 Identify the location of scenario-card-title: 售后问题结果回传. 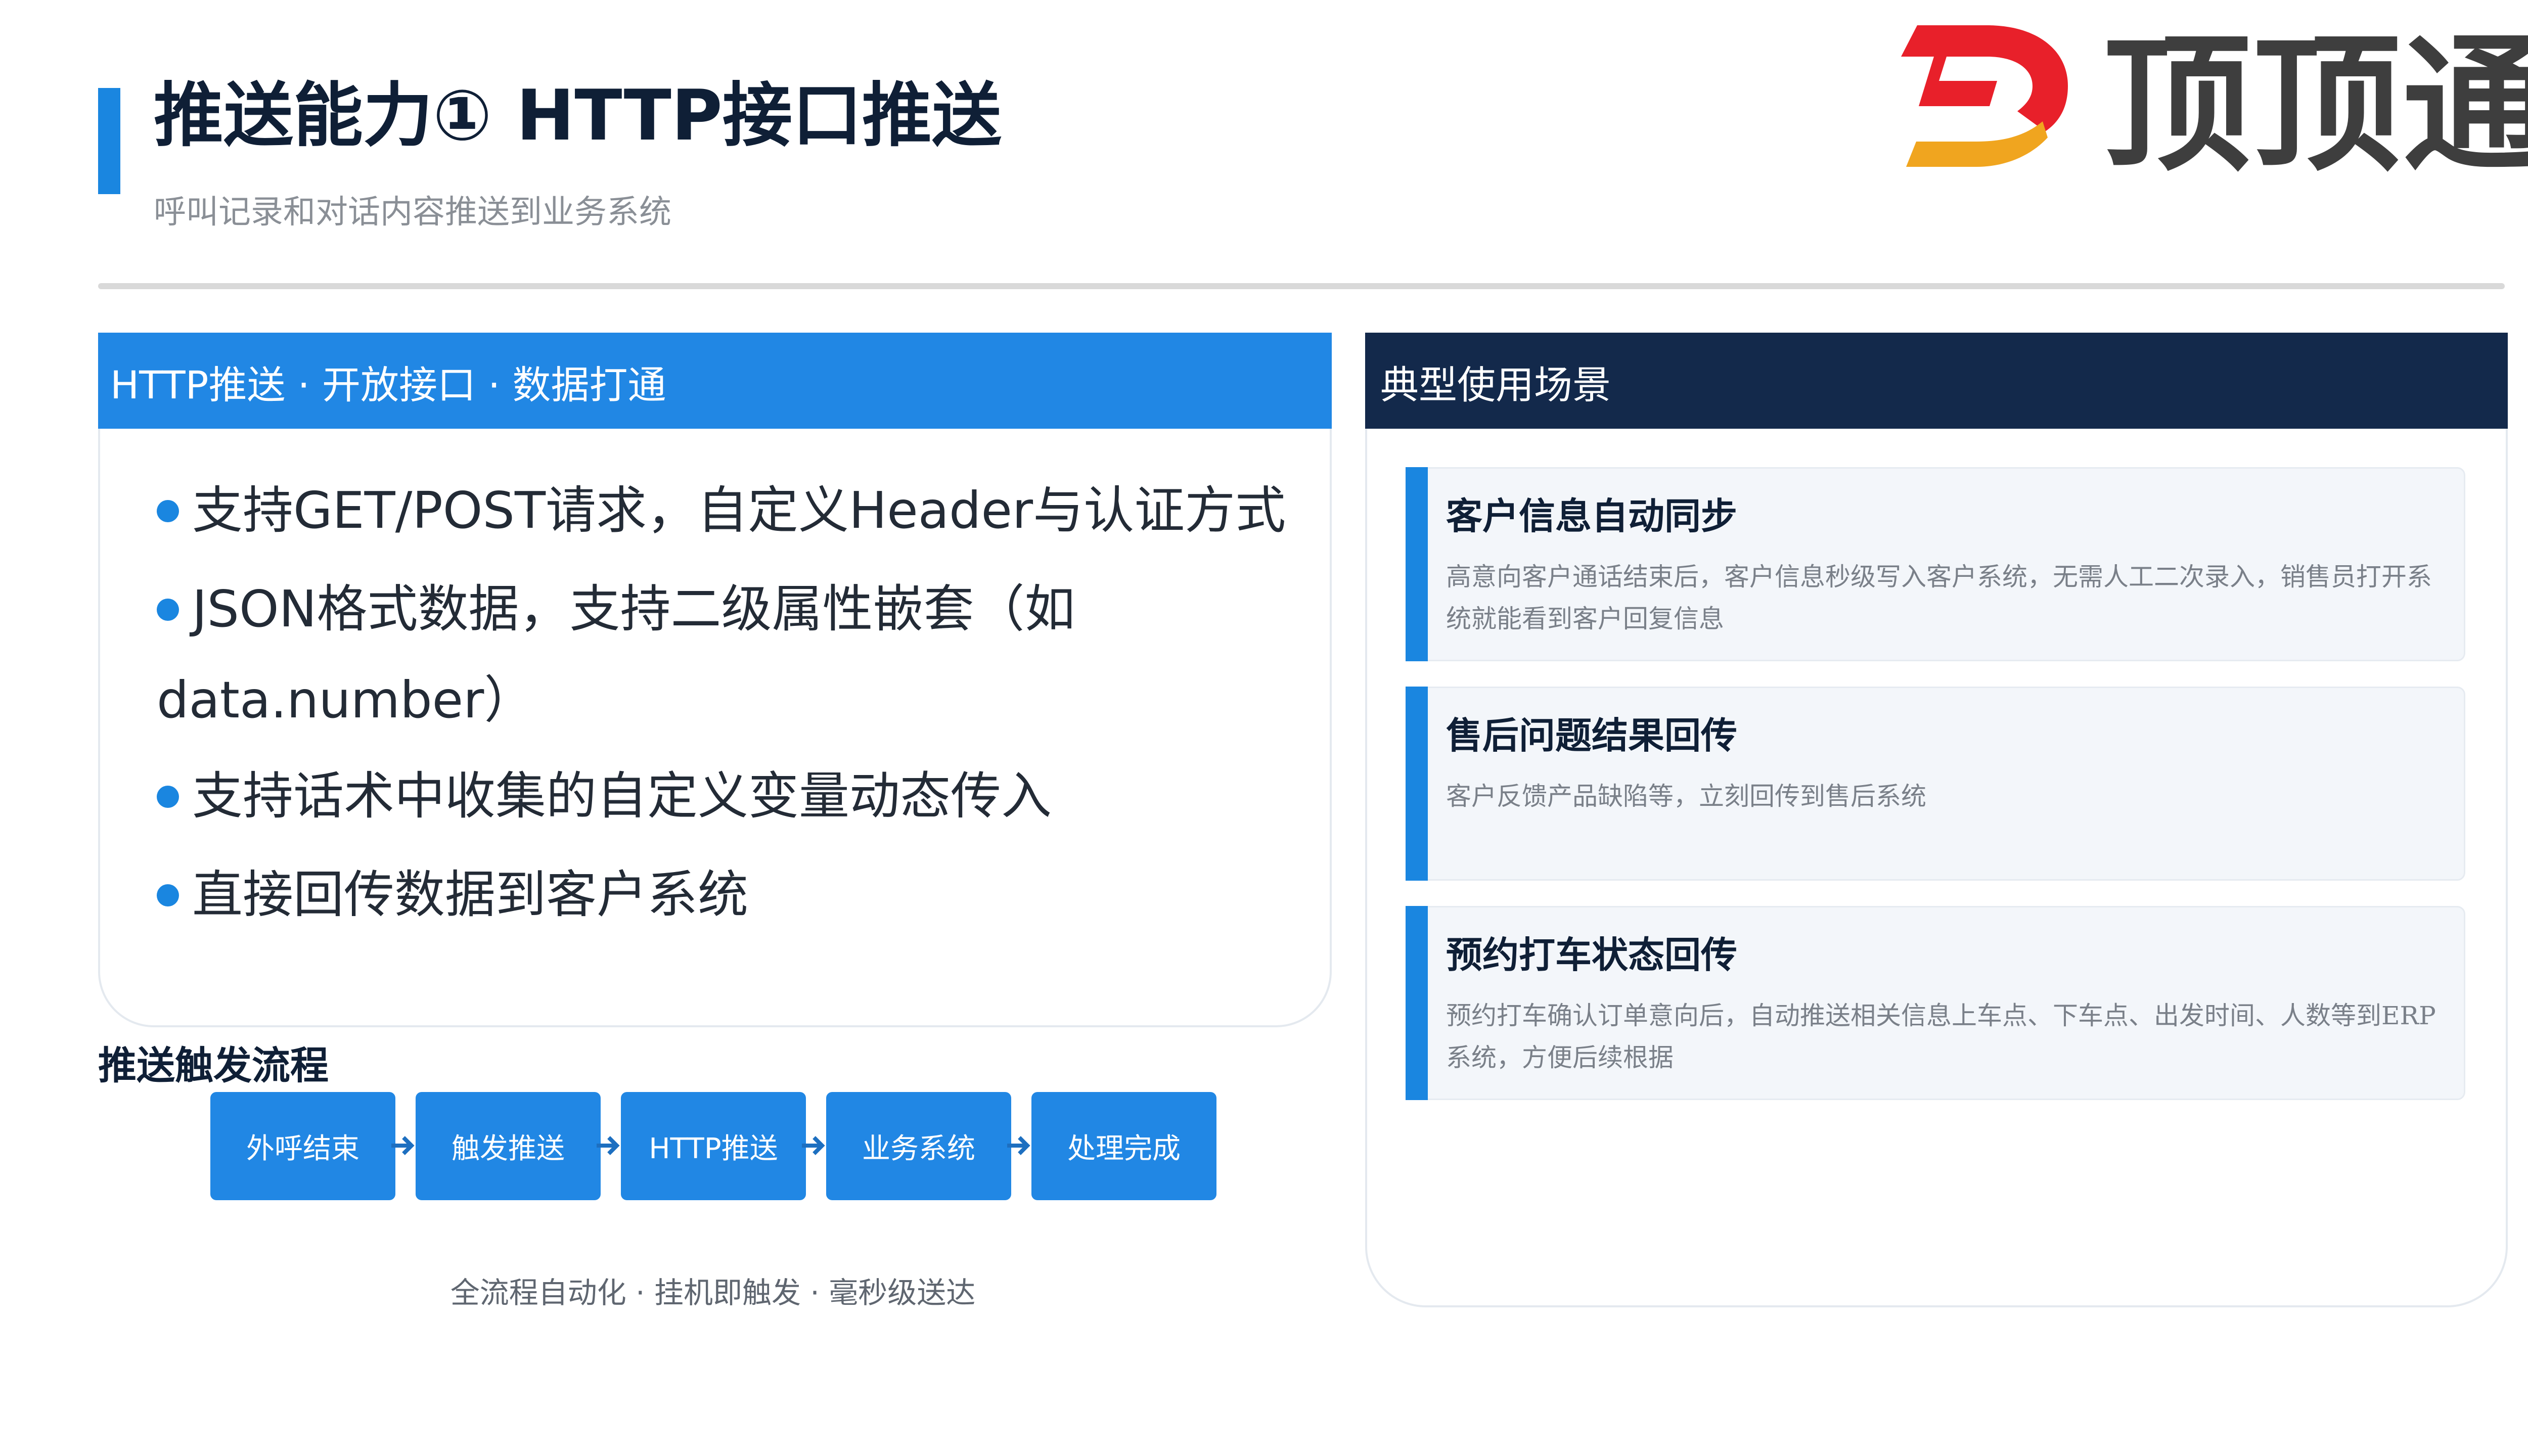
(1592, 735).